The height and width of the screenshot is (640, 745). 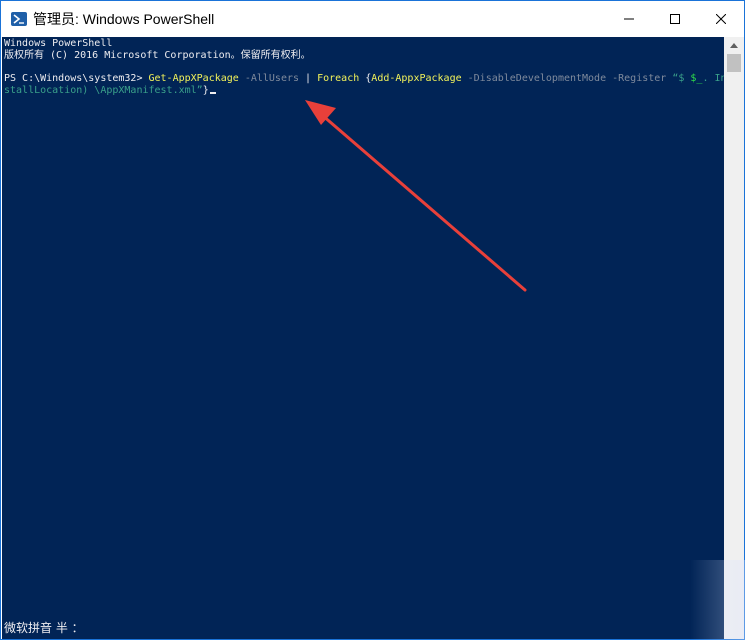 I want to click on cmdlet-add-appxpackage: Add-AppxPackage, so click(x=416, y=78).